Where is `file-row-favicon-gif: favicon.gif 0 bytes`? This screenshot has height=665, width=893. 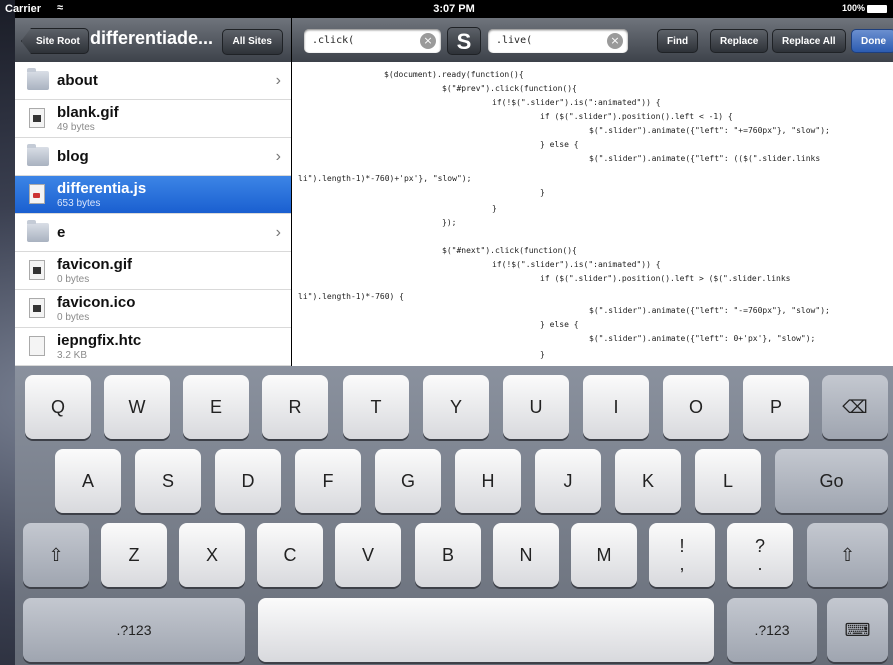
file-row-favicon-gif: favicon.gif 0 bytes is located at coordinates (153, 271).